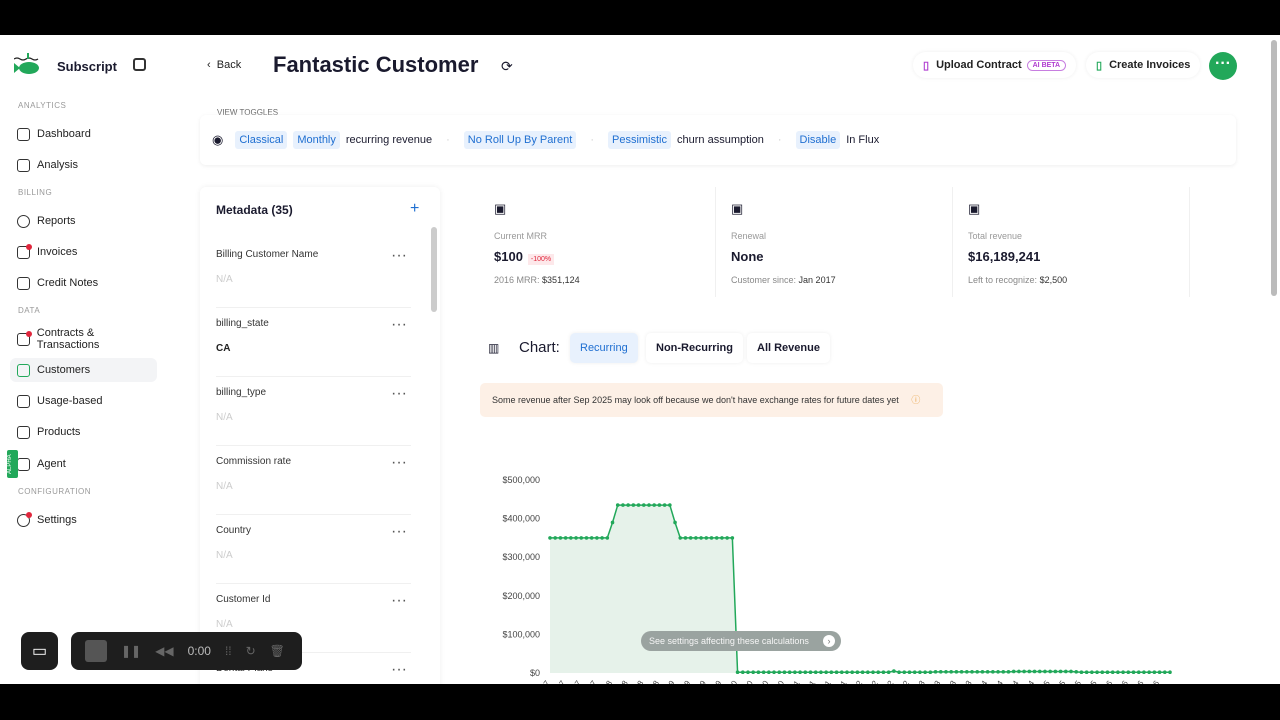 This screenshot has height=720, width=1280. I want to click on page-scrollbar-thumb, so click(1274, 168).